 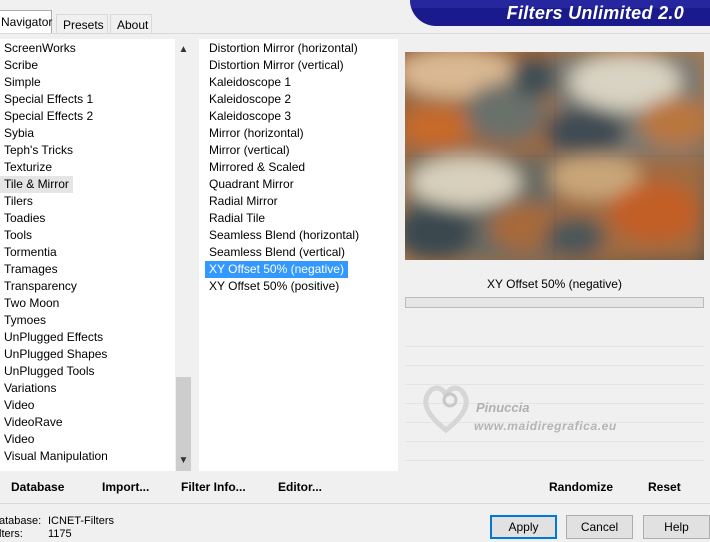 I want to click on preview-filter-name: XY Offset 50% (negative), so click(x=554, y=284).